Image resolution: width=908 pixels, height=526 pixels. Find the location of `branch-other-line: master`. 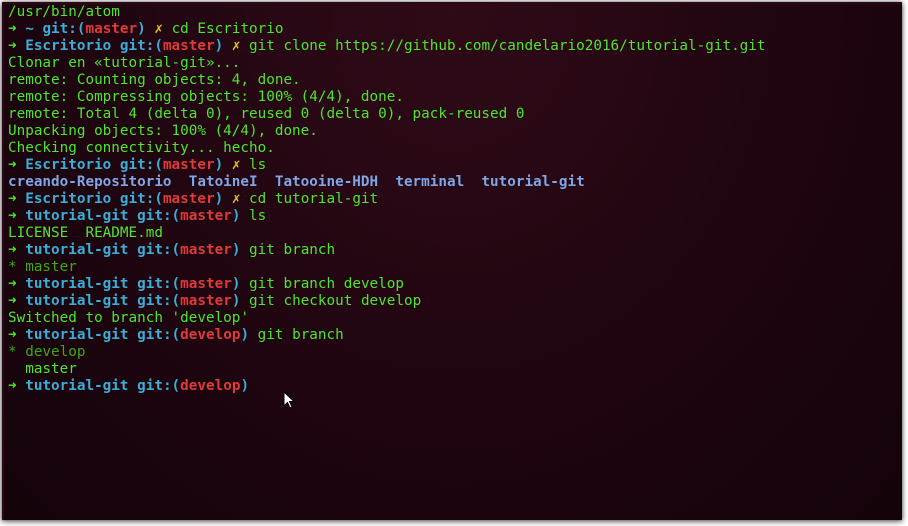

branch-other-line: master is located at coordinates (453, 369).